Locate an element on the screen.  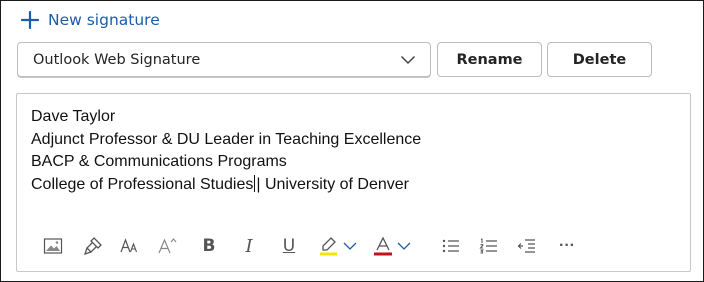
new-signature-button: New signature is located at coordinates (90, 20).